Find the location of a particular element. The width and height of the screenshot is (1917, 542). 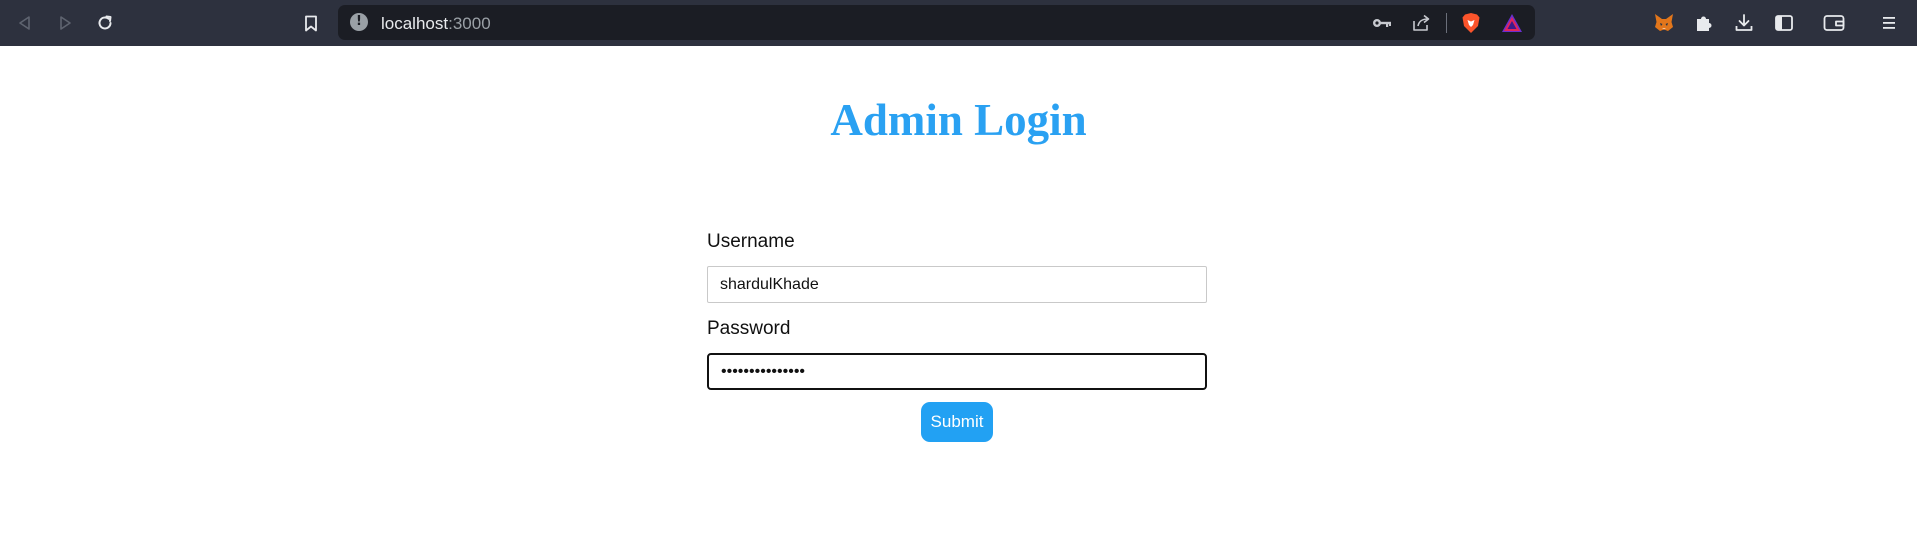

sidebar-icon is located at coordinates (1784, 23).